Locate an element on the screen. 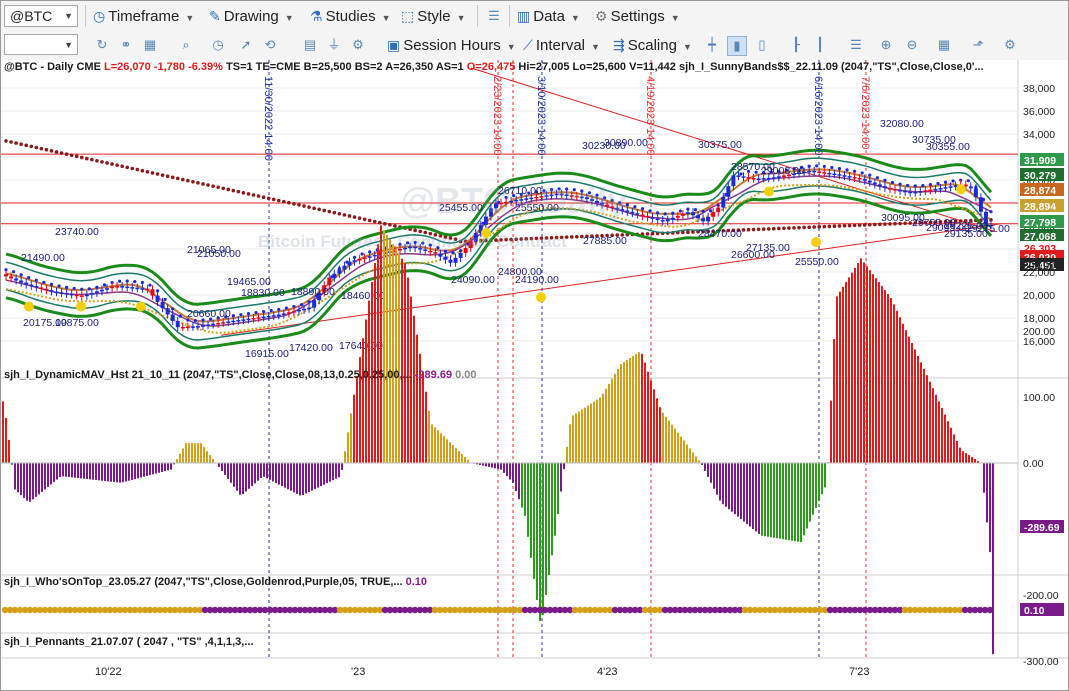 The height and width of the screenshot is (691, 1069). interval-label: Interval is located at coordinates (560, 45).